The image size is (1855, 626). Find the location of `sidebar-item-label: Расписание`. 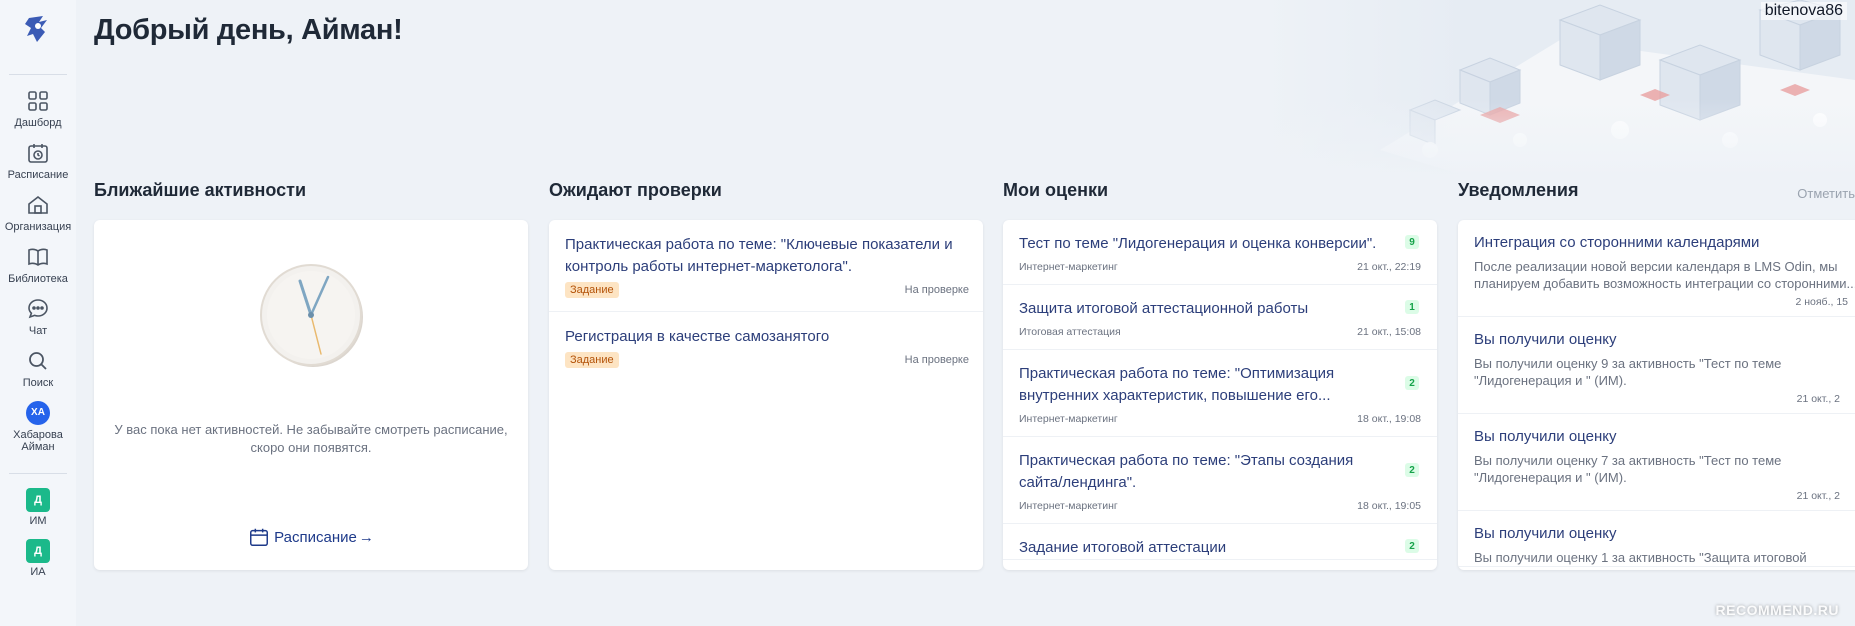

sidebar-item-label: Расписание is located at coordinates (38, 175).